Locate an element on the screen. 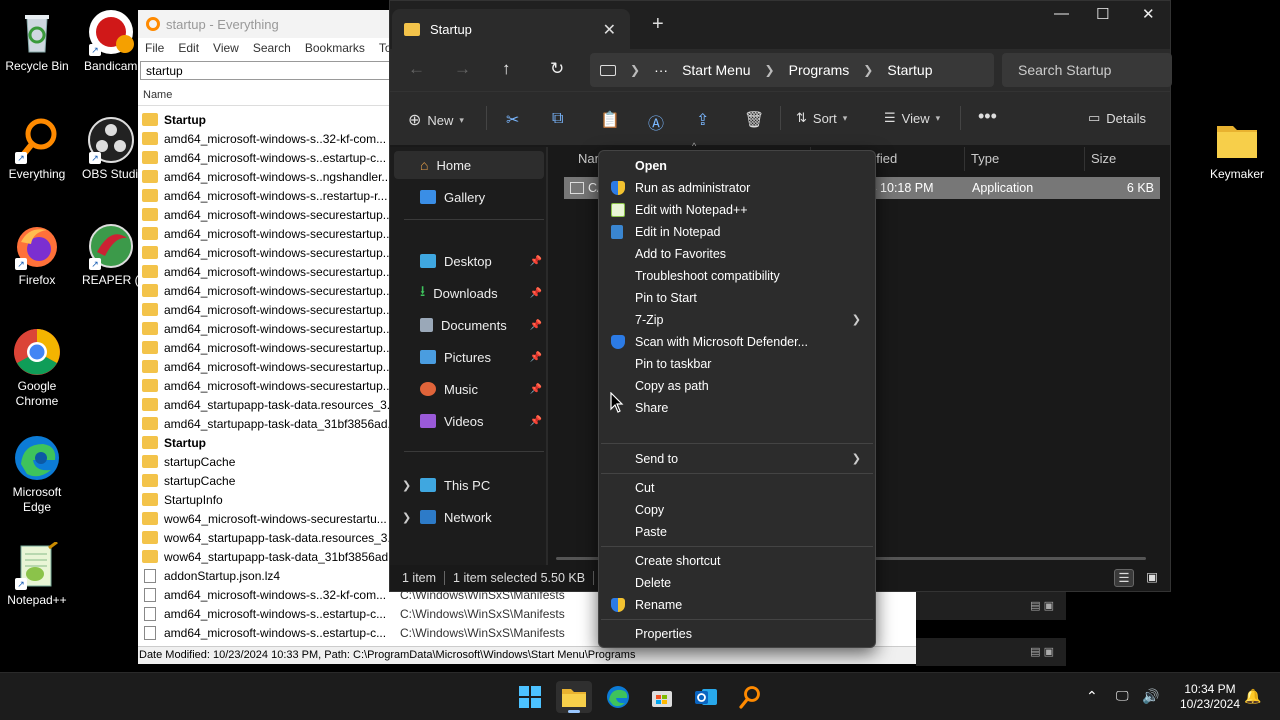 The width and height of the screenshot is (1280, 720). back-icon: ← is located at coordinates (416, 69).